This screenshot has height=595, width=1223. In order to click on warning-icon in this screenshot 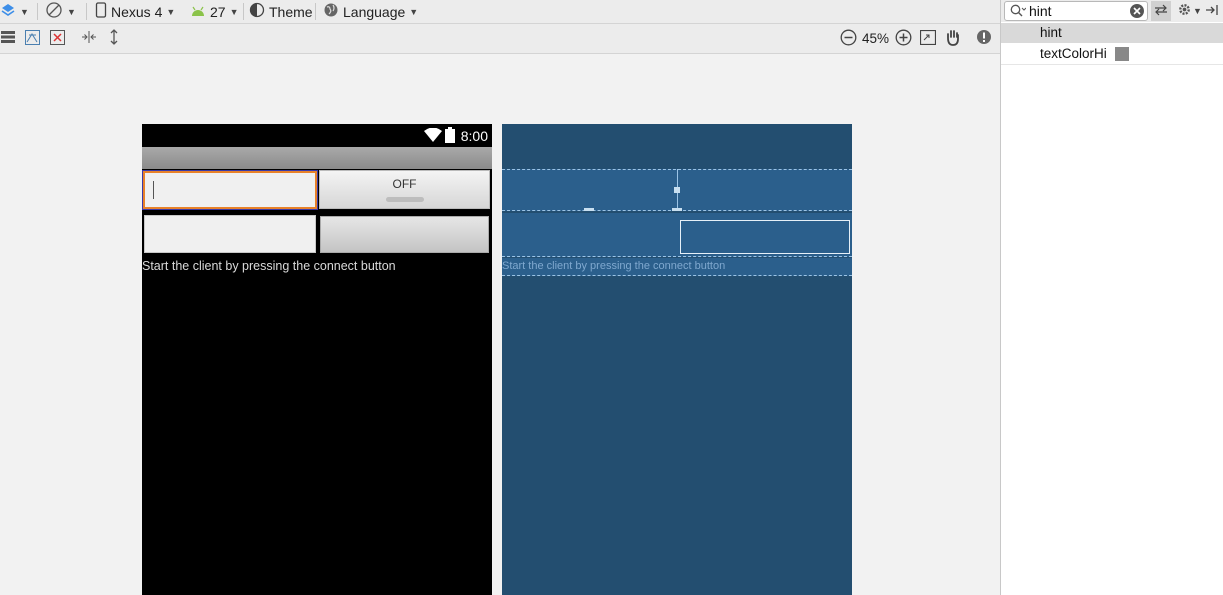, I will do `click(984, 38)`.